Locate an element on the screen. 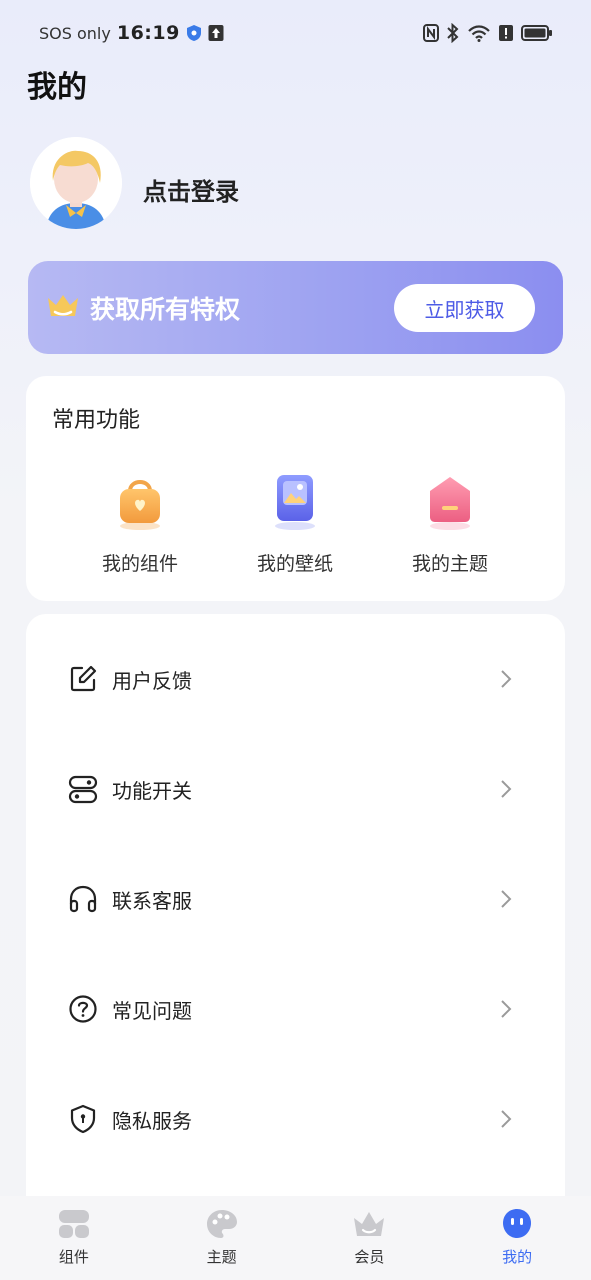 This screenshot has width=591, height=1280. my-themes-item: 我的主题 is located at coordinates (450, 526).